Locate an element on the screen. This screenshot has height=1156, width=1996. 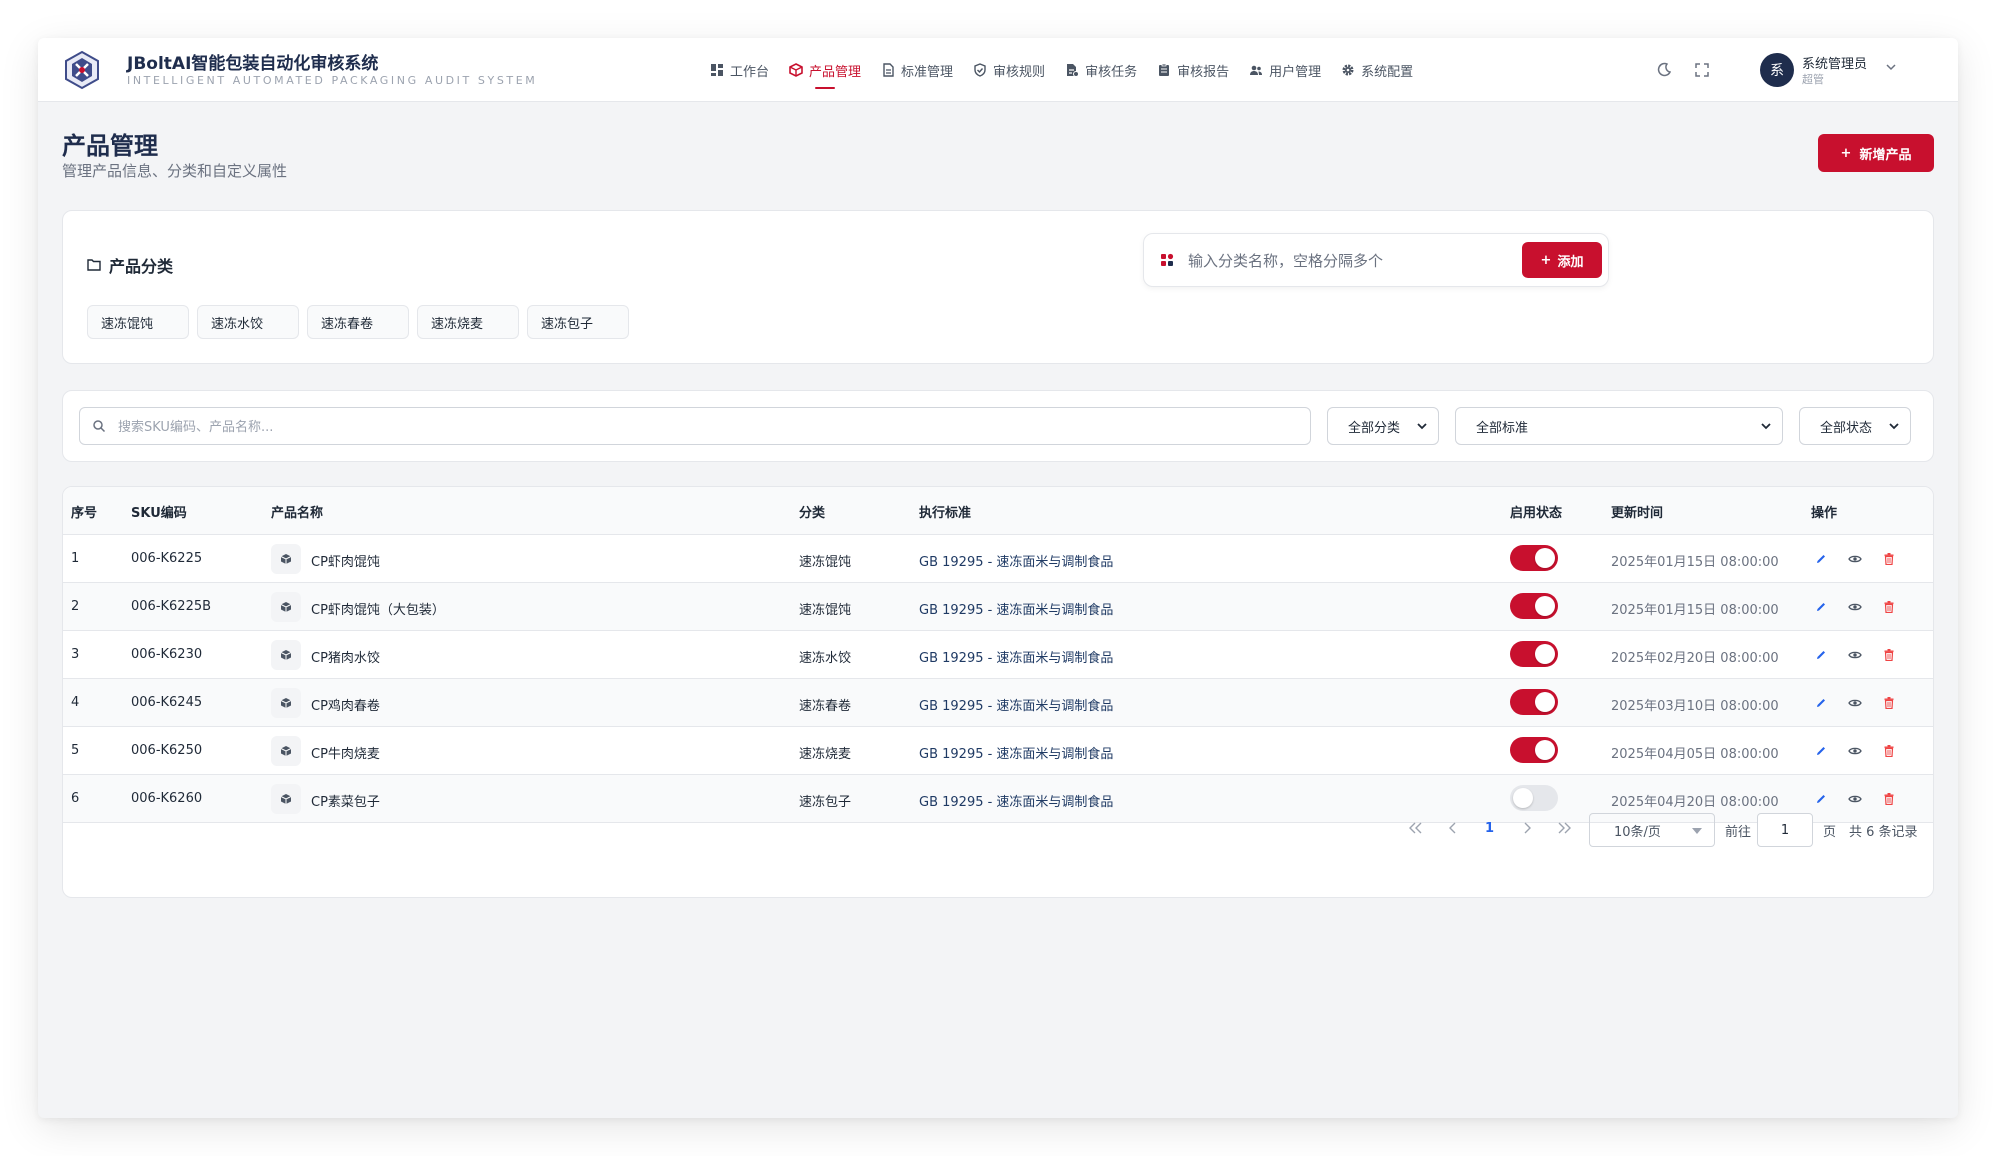
pagination: 1 10条/页 前往 页 共 6 条记录 is located at coordinates (998, 827).